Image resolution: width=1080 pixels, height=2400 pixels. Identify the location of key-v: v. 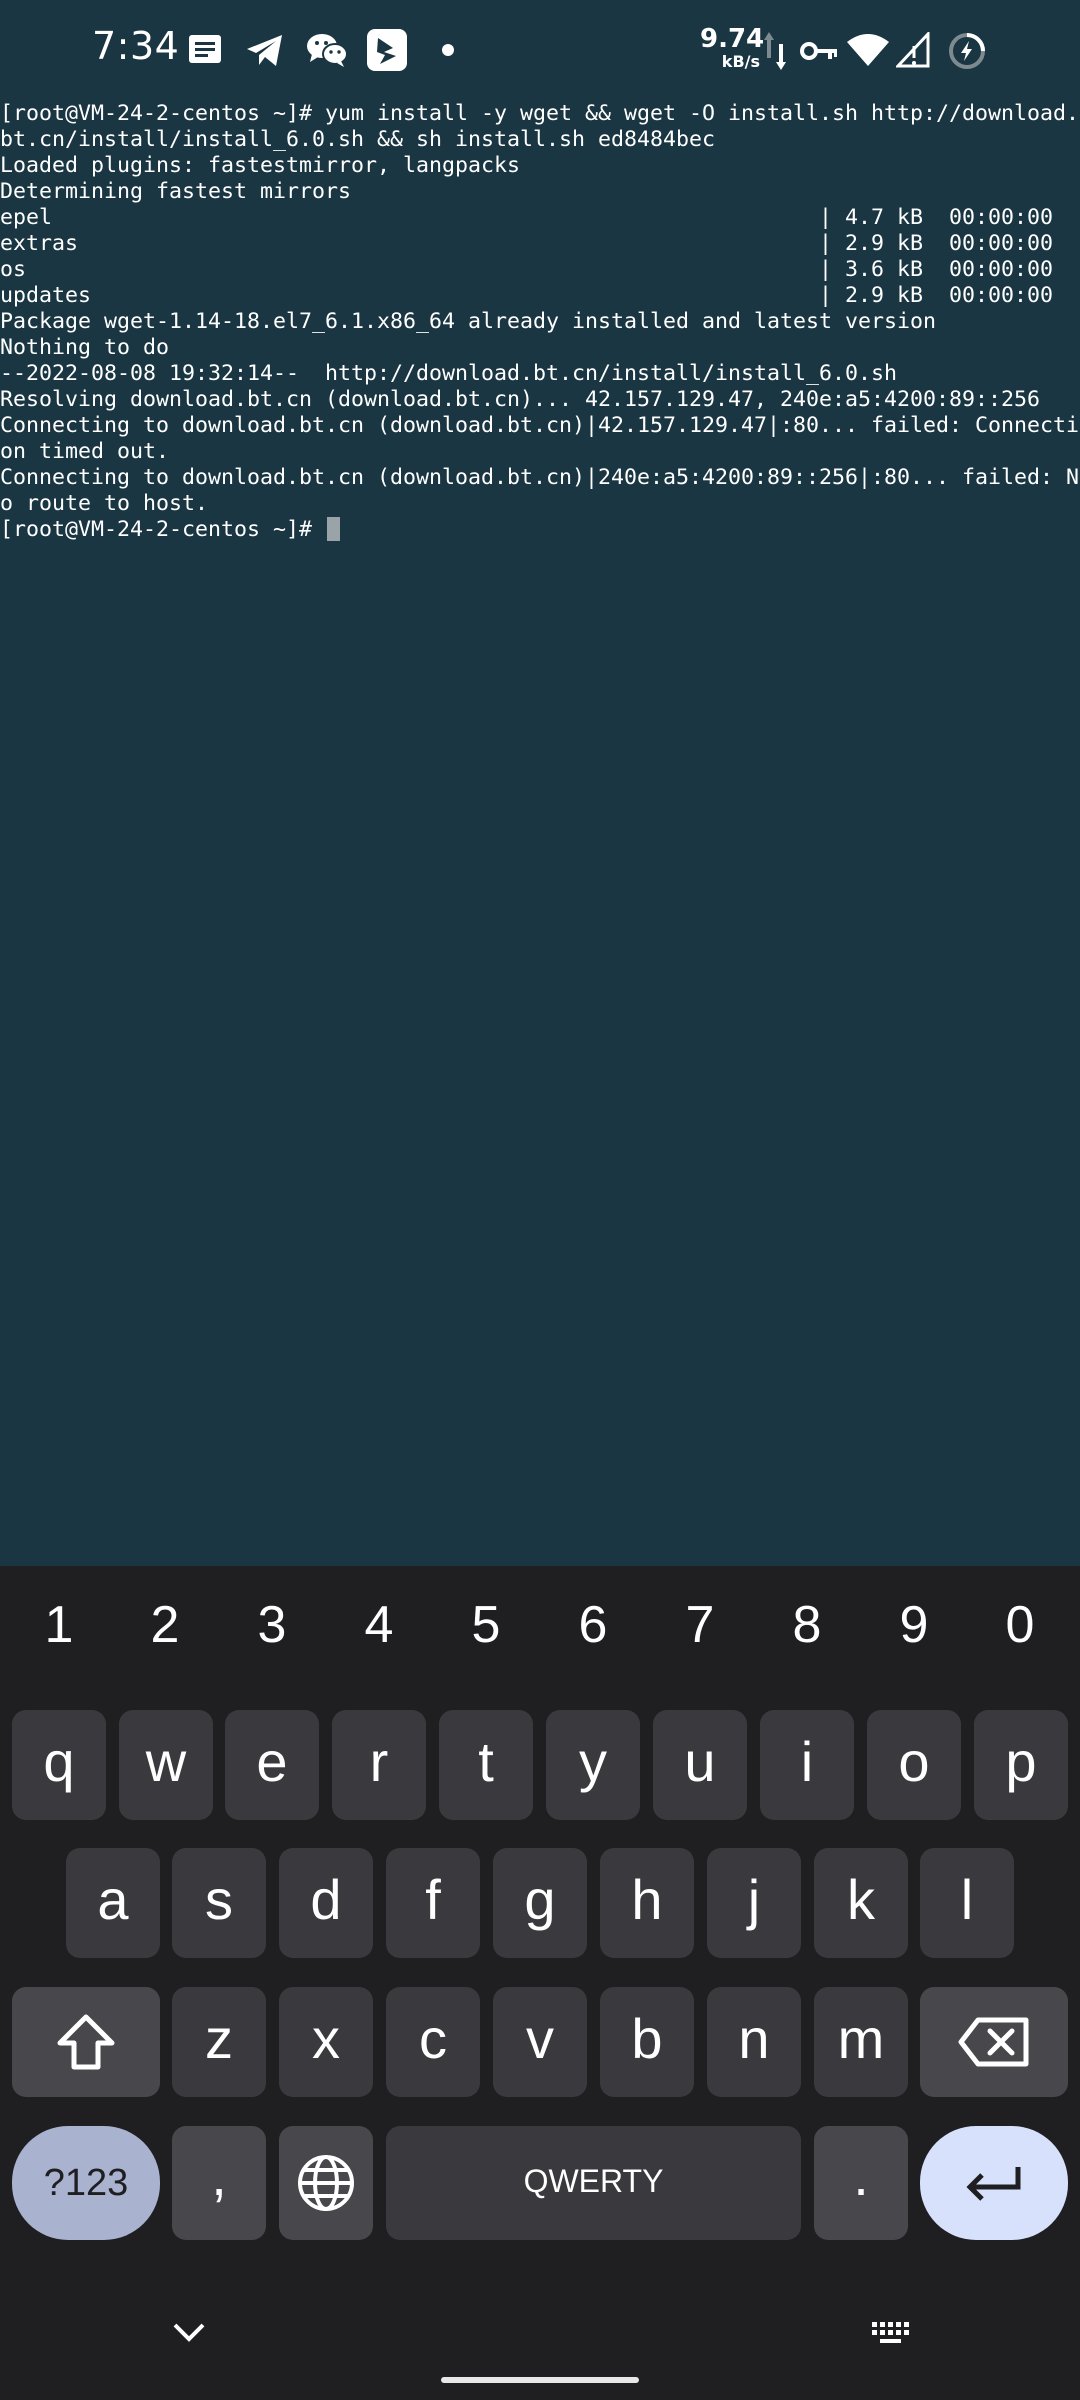
(540, 2042).